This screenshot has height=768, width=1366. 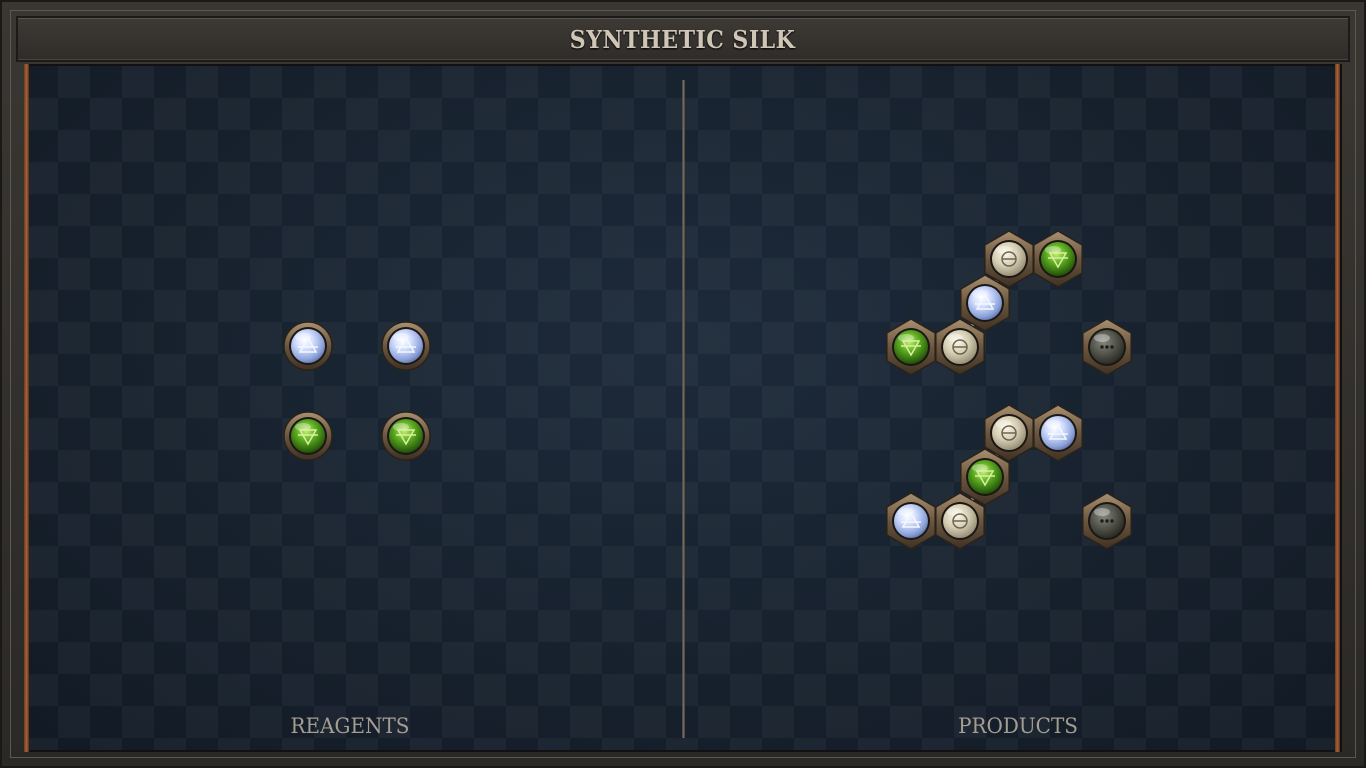 I want to click on products-label: PRODUCTS, so click(x=1018, y=726).